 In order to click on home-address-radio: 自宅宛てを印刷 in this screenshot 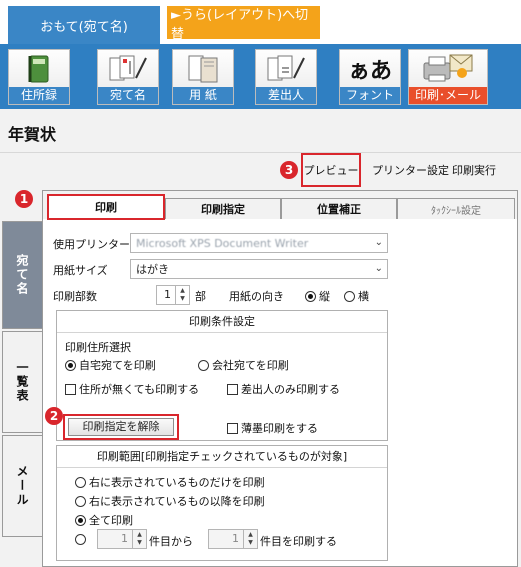, I will do `click(110, 365)`.